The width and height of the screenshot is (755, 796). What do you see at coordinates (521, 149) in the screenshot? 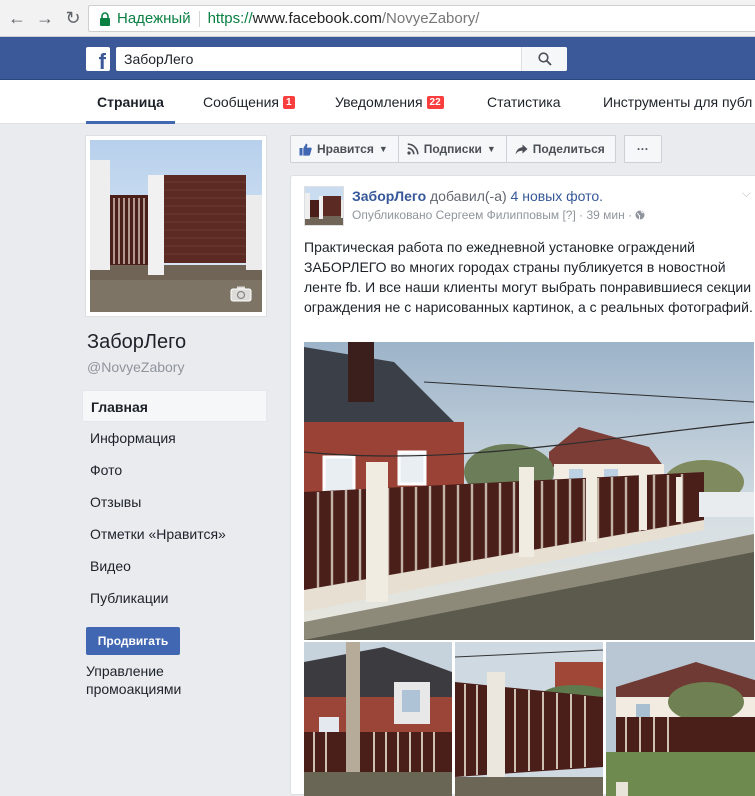
I see `share-arrow-icon` at bounding box center [521, 149].